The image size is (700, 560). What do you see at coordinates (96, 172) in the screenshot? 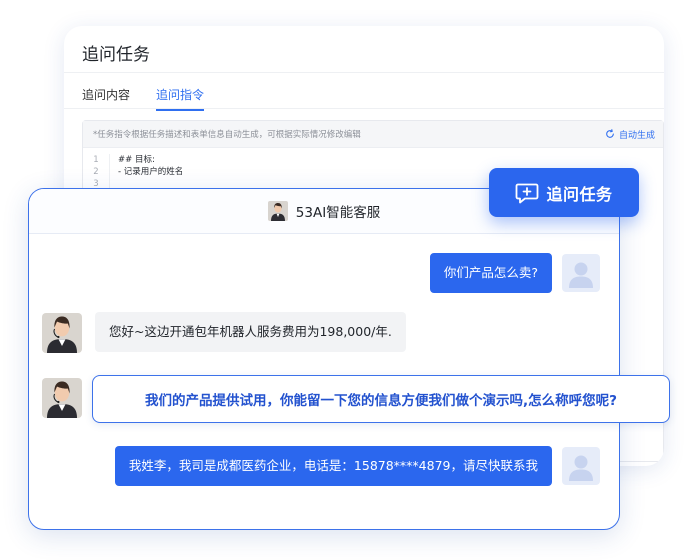
I see `line-number: 2` at bounding box center [96, 172].